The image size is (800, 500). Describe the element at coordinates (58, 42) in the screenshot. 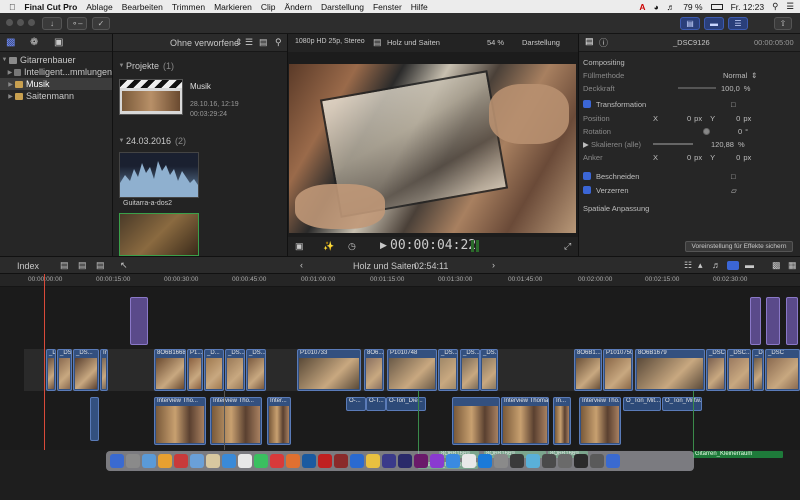

I see `titles-icon: ▣` at that location.